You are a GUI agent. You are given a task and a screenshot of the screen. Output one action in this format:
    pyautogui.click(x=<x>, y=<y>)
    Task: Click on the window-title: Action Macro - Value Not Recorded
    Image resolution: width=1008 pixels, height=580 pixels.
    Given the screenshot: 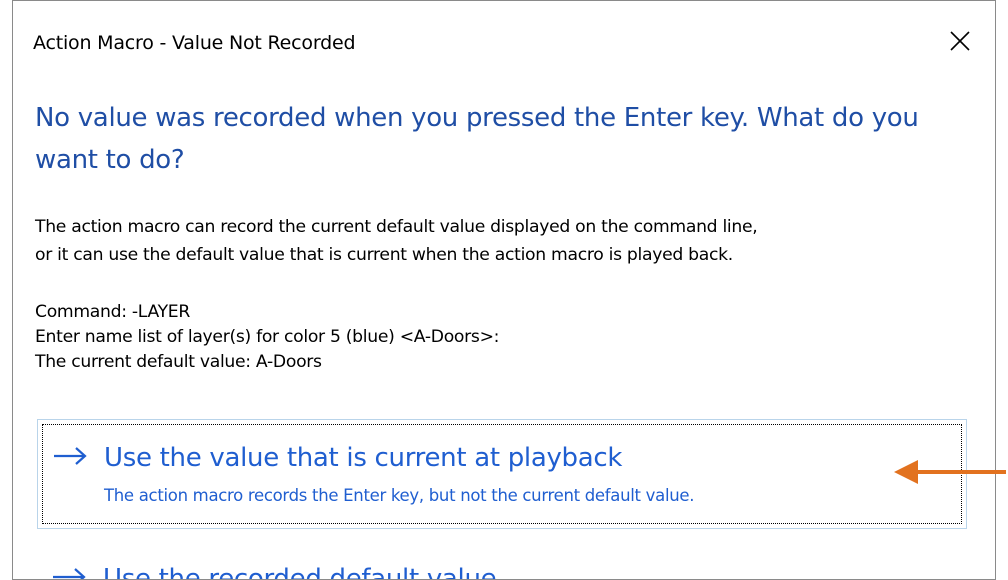 What is the action you would take?
    pyautogui.click(x=194, y=43)
    